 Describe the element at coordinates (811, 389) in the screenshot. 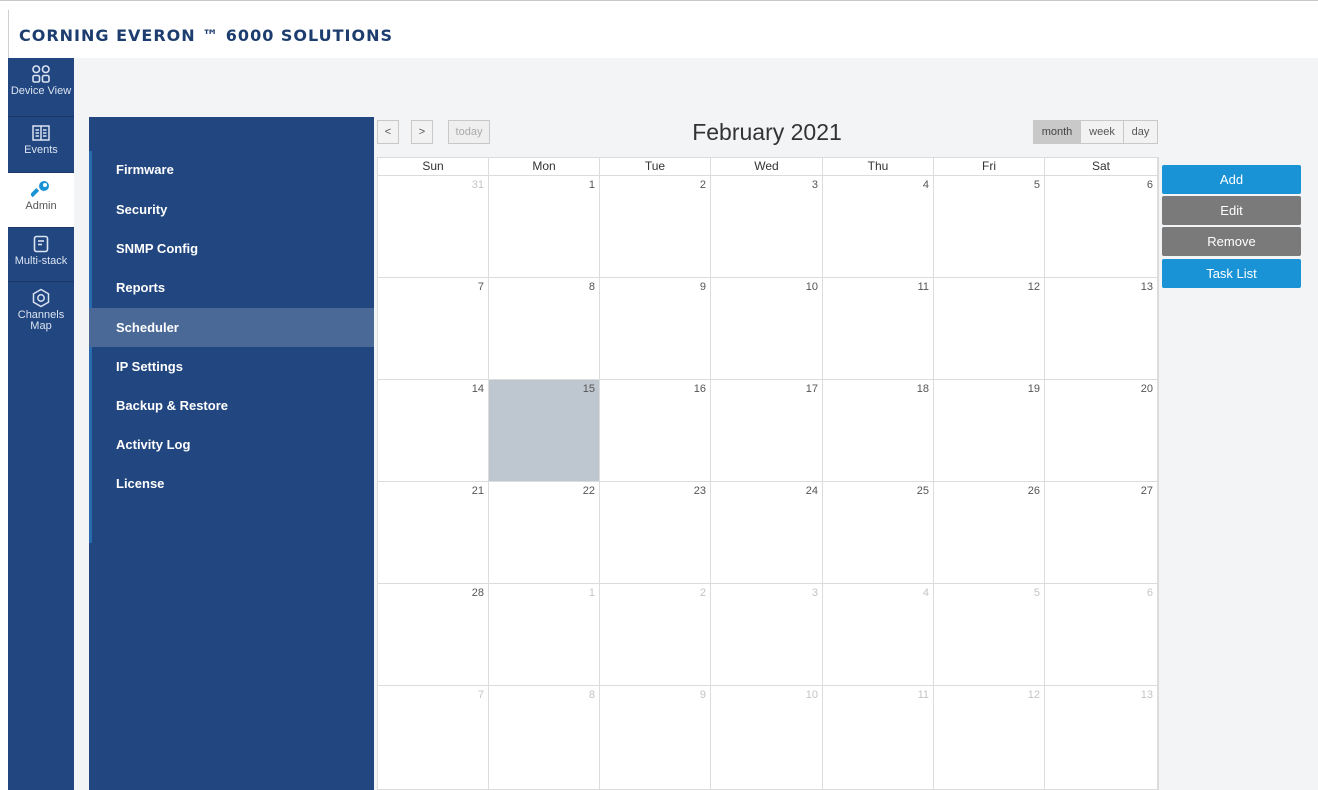

I see `day-number: 17` at that location.